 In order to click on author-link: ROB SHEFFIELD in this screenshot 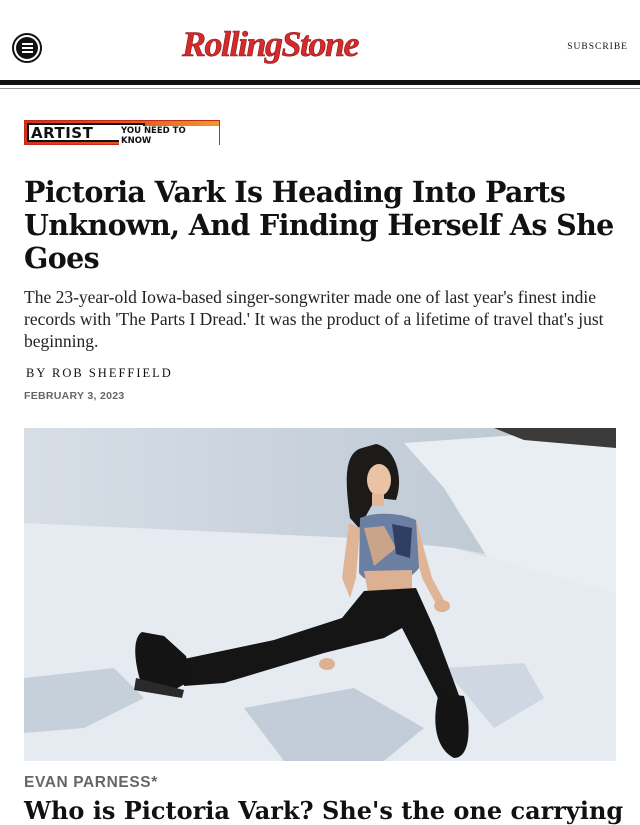, I will do `click(112, 373)`.